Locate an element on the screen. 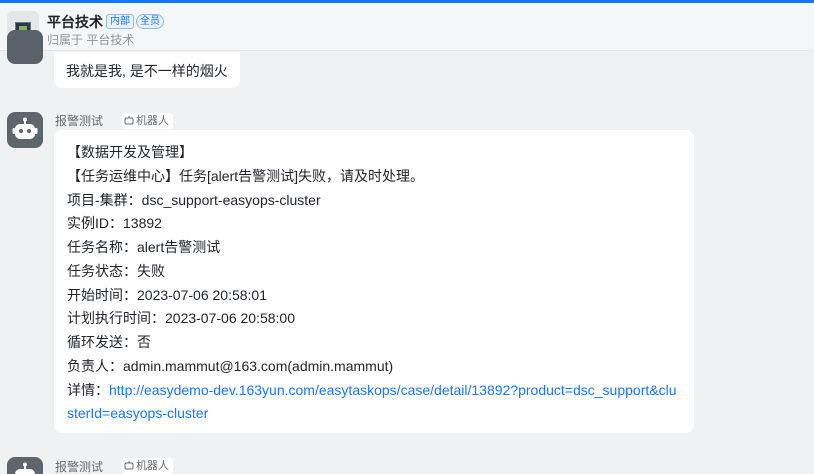 This screenshot has height=474, width=814. message-line: 循环发送：否 is located at coordinates (109, 342).